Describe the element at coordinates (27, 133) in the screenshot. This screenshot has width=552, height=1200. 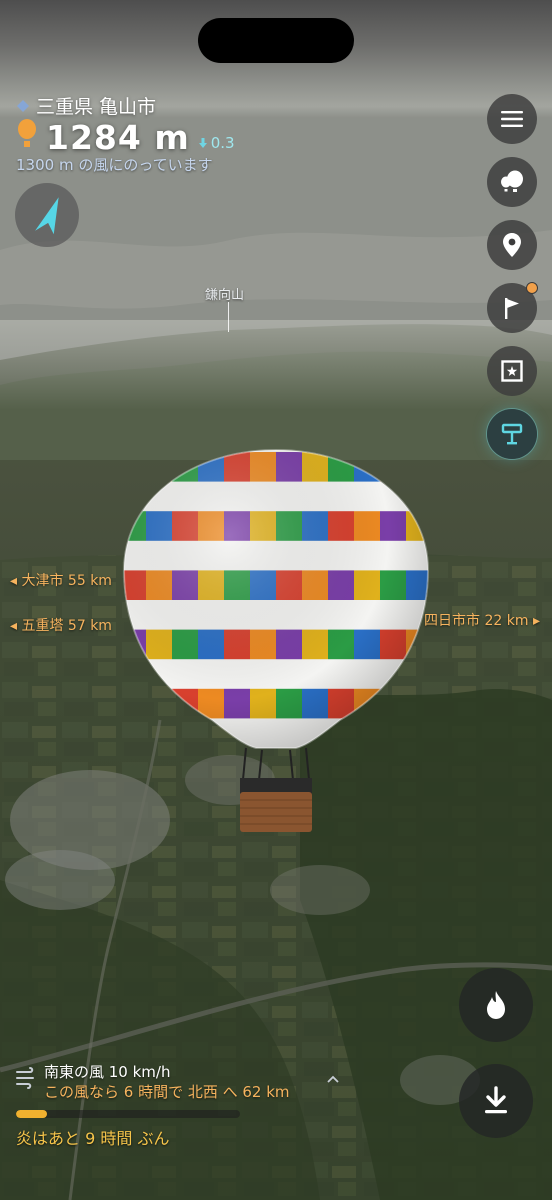
I see `balloon-altitude-icon` at that location.